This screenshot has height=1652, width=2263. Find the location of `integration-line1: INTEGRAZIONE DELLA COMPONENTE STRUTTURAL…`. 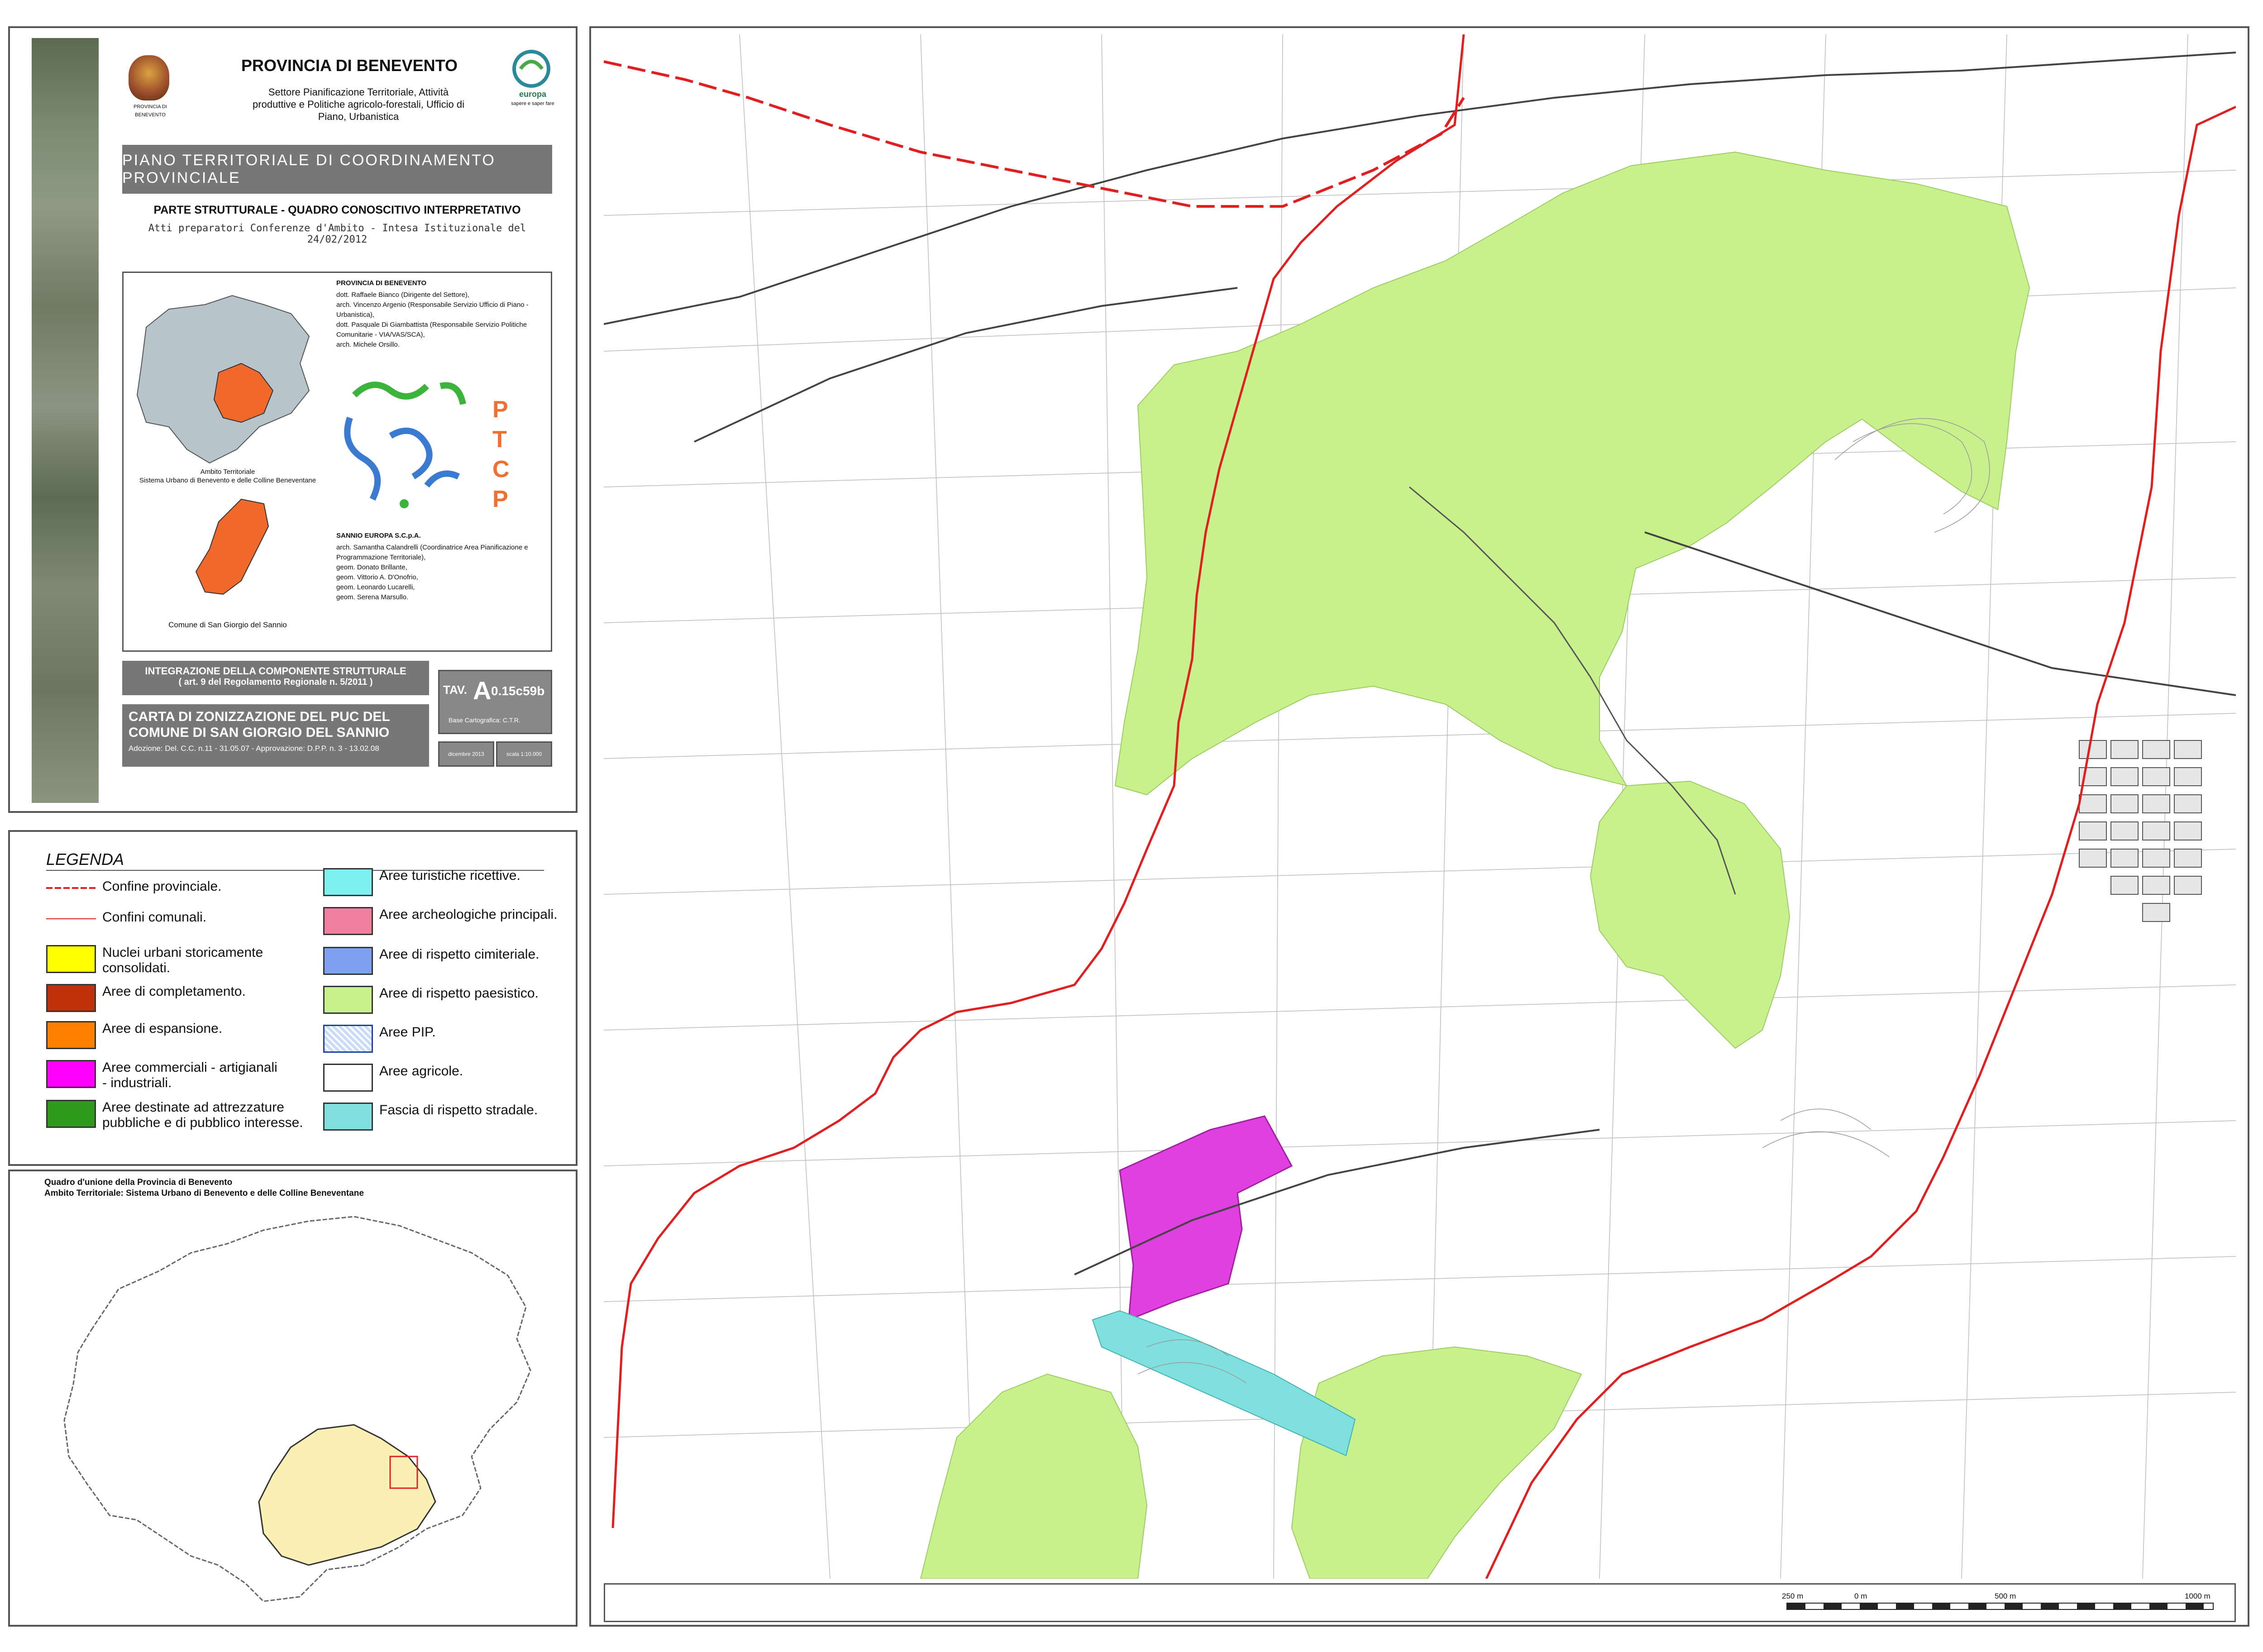

integration-line1: INTEGRAZIONE DELLA COMPONENTE STRUTTURAL… is located at coordinates (275, 671).